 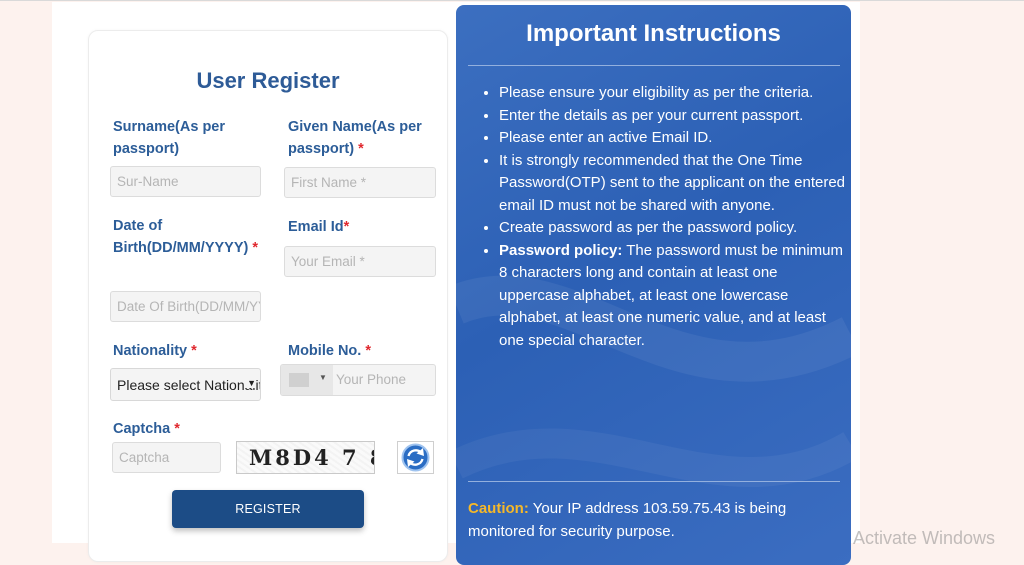 I want to click on policy-label: Password policy:, so click(x=561, y=250).